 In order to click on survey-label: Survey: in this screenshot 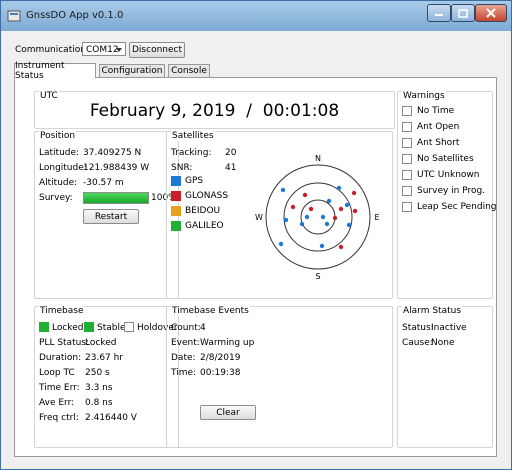, I will do `click(56, 198)`.